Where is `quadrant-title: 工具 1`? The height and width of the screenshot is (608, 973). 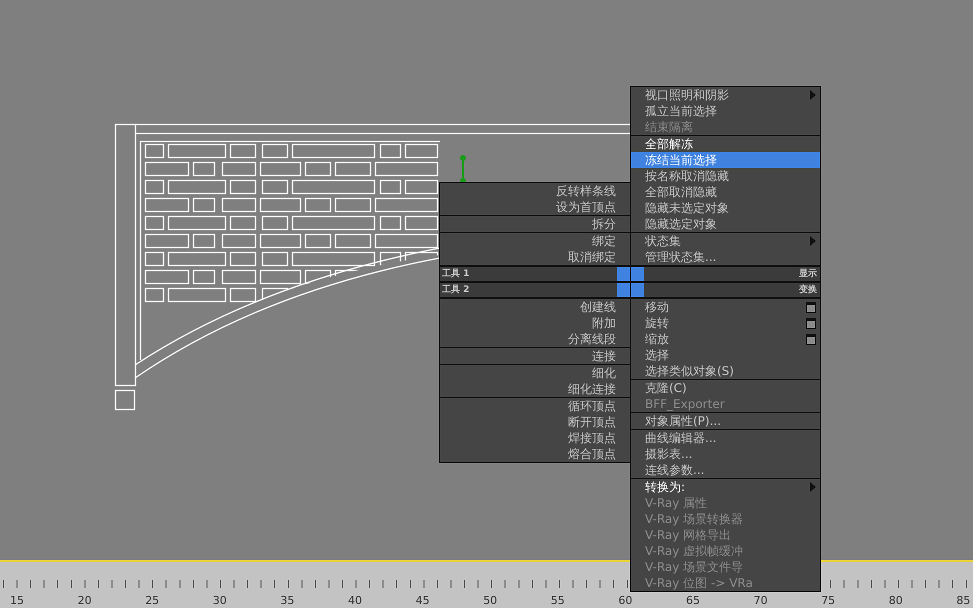
quadrant-title: 工具 1 is located at coordinates (456, 274).